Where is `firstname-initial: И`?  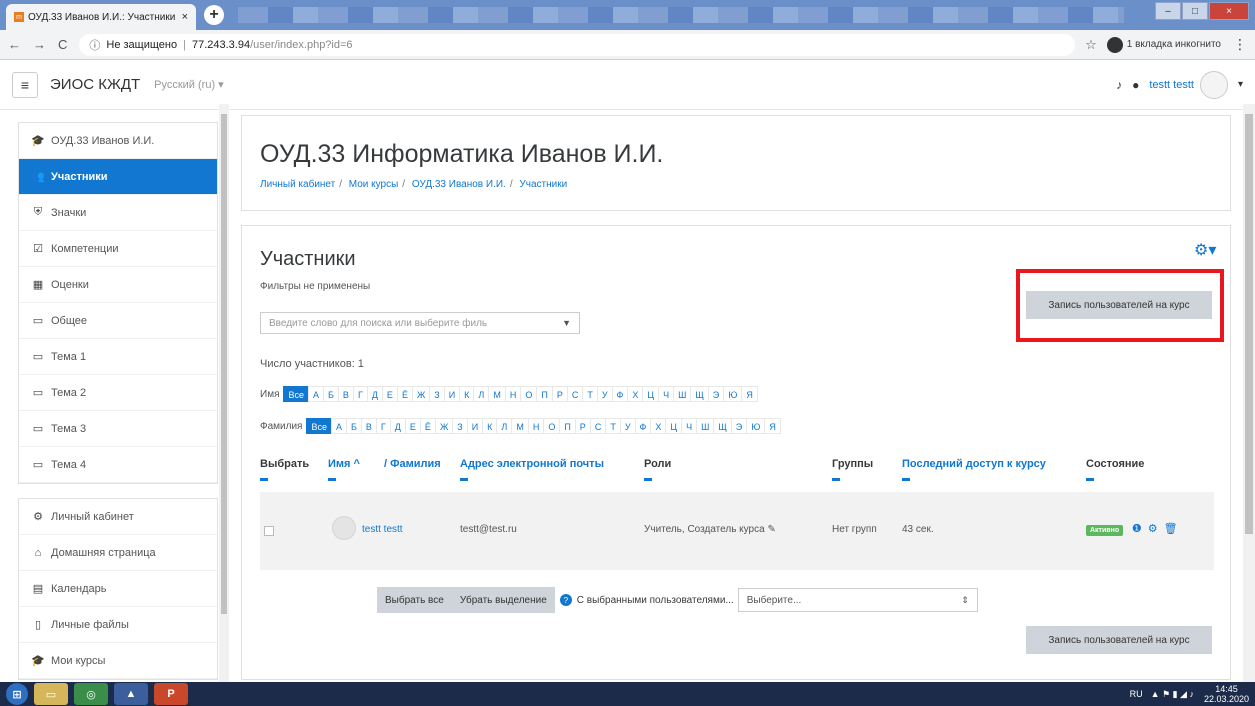 firstname-initial: И is located at coordinates (452, 394).